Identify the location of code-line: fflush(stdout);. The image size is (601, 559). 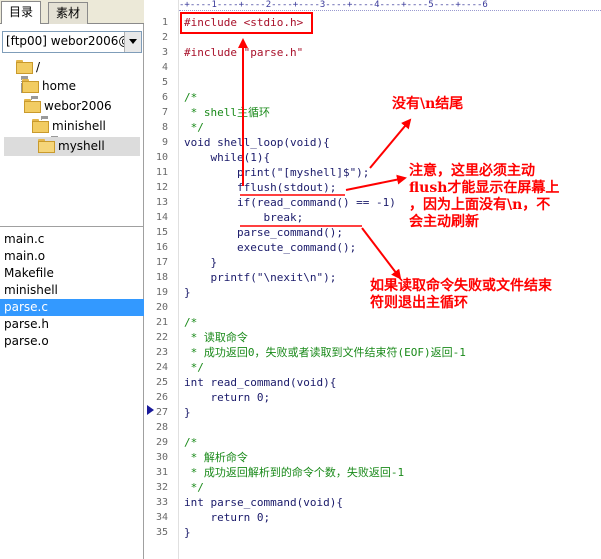
(260, 187).